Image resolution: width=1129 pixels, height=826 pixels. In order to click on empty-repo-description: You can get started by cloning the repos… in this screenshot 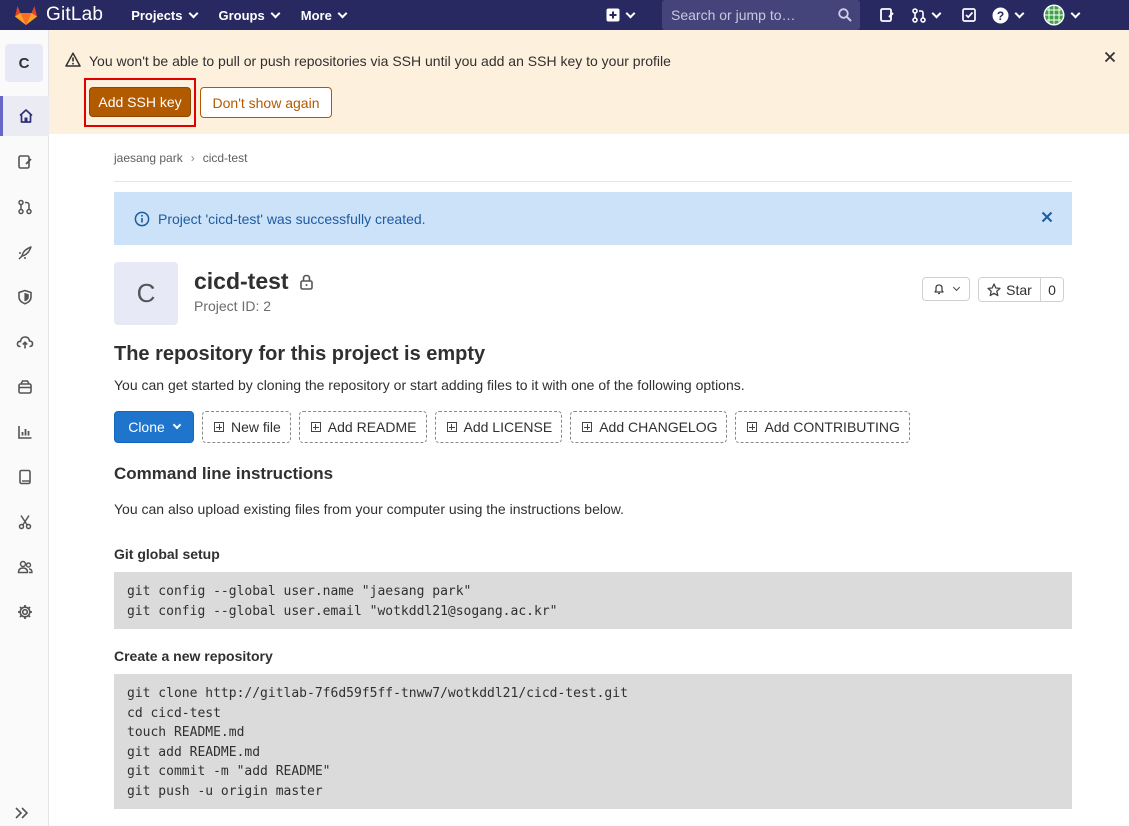, I will do `click(429, 385)`.